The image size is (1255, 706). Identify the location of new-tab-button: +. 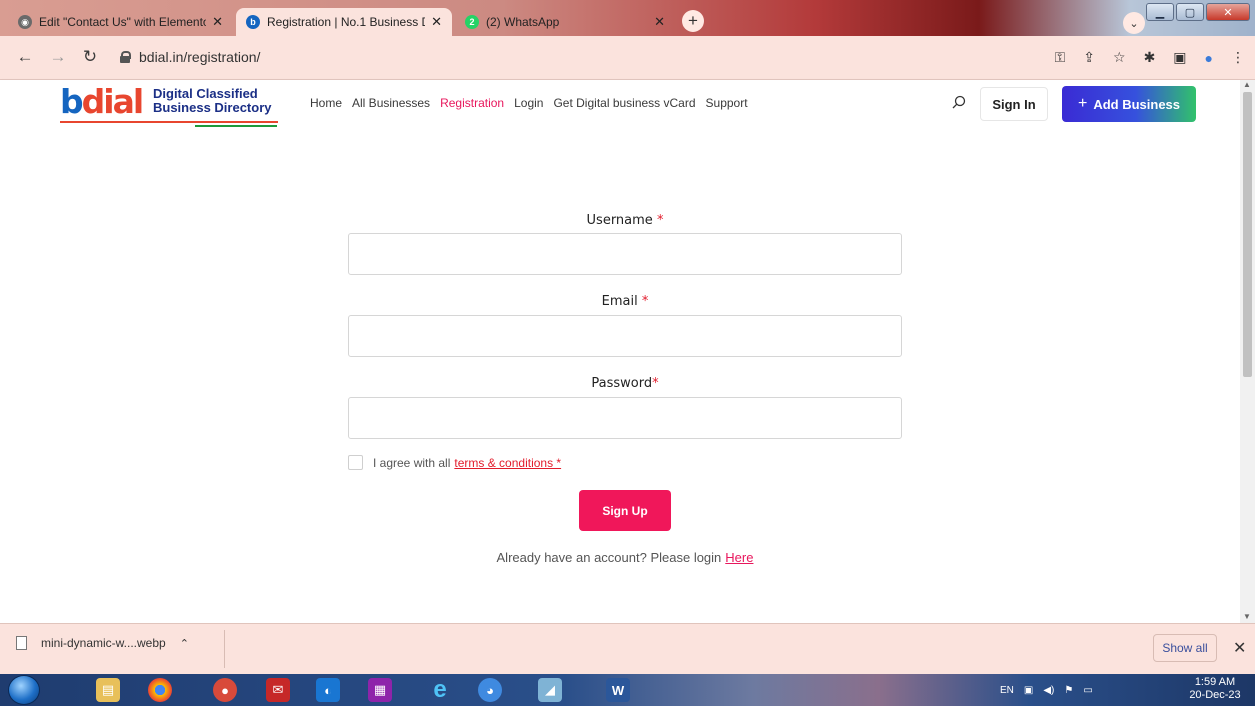
(693, 21).